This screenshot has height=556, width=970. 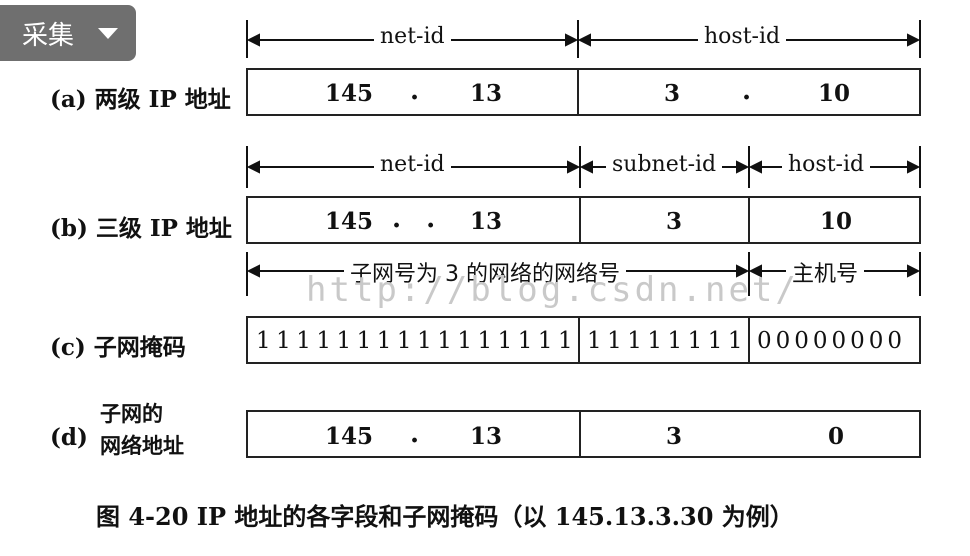 What do you see at coordinates (664, 164) in the screenshot?
I see `header-b-subnet: subnet-id` at bounding box center [664, 164].